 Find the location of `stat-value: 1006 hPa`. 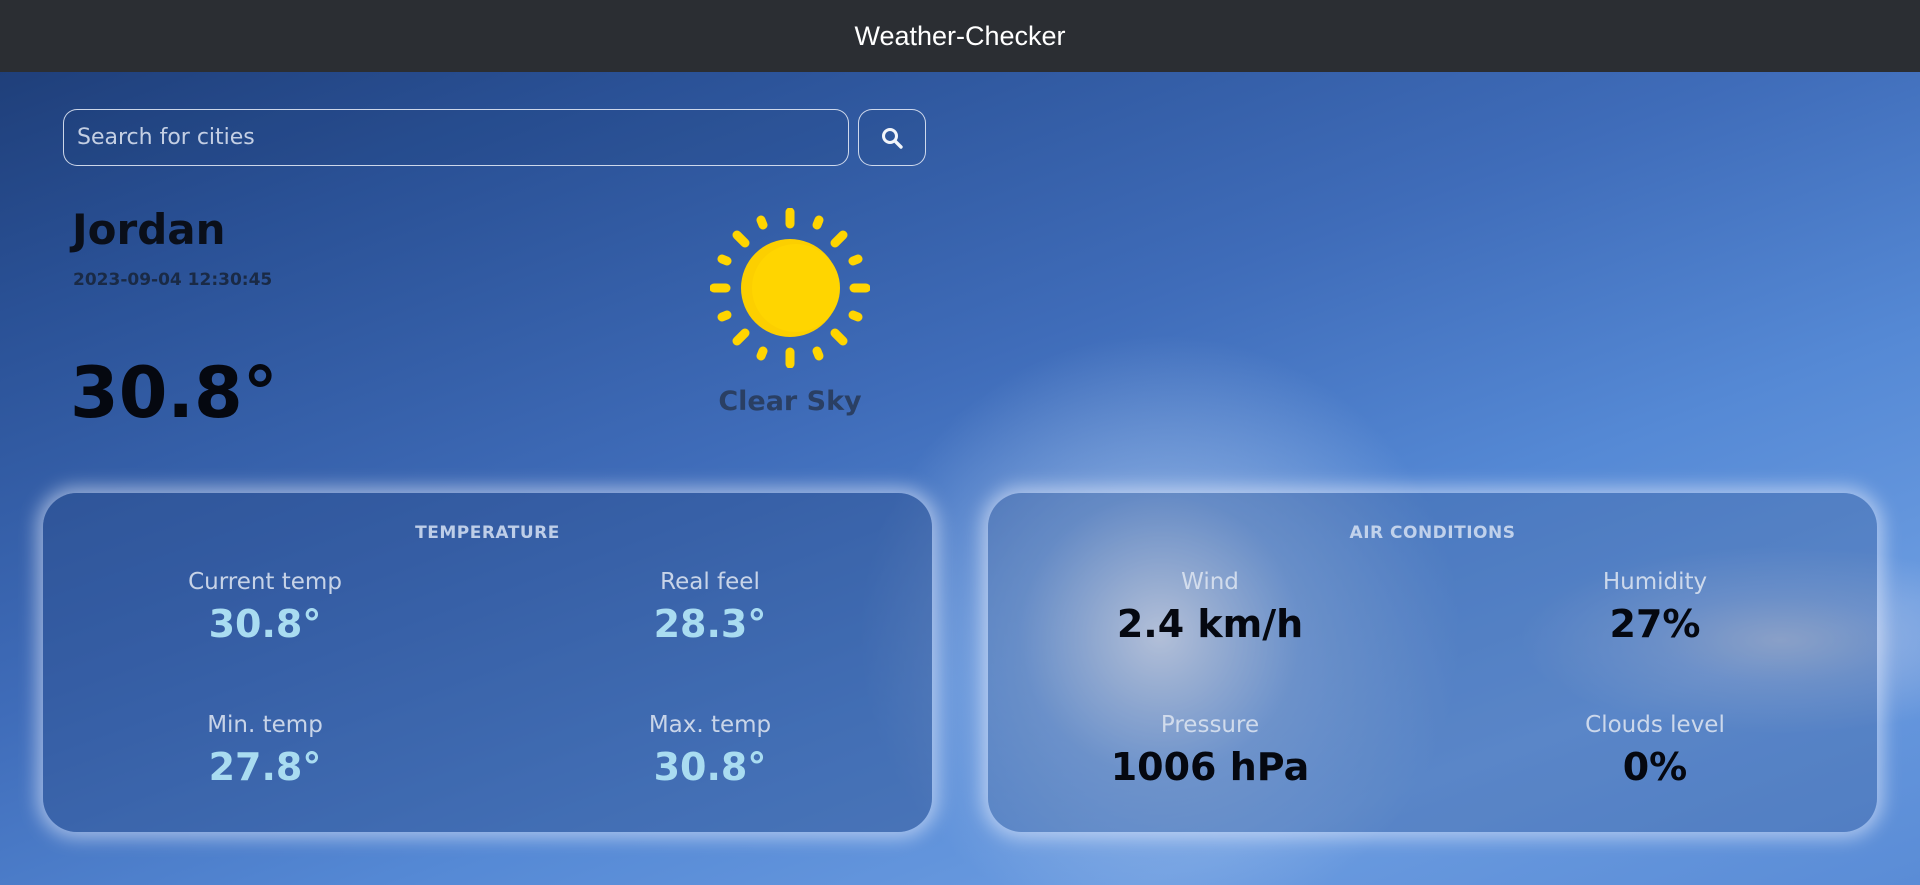

stat-value: 1006 hPa is located at coordinates (1210, 767).